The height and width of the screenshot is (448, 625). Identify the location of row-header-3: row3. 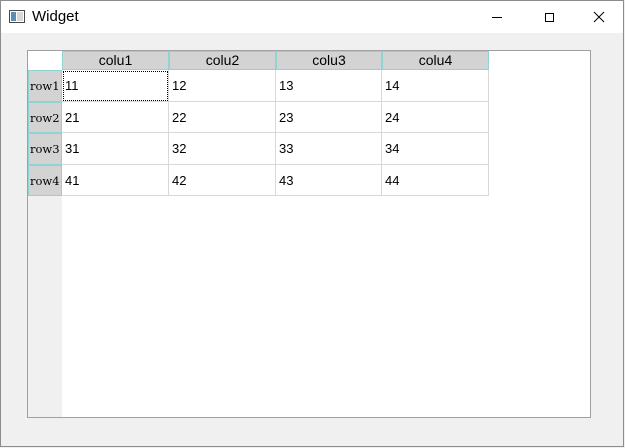
(45, 149).